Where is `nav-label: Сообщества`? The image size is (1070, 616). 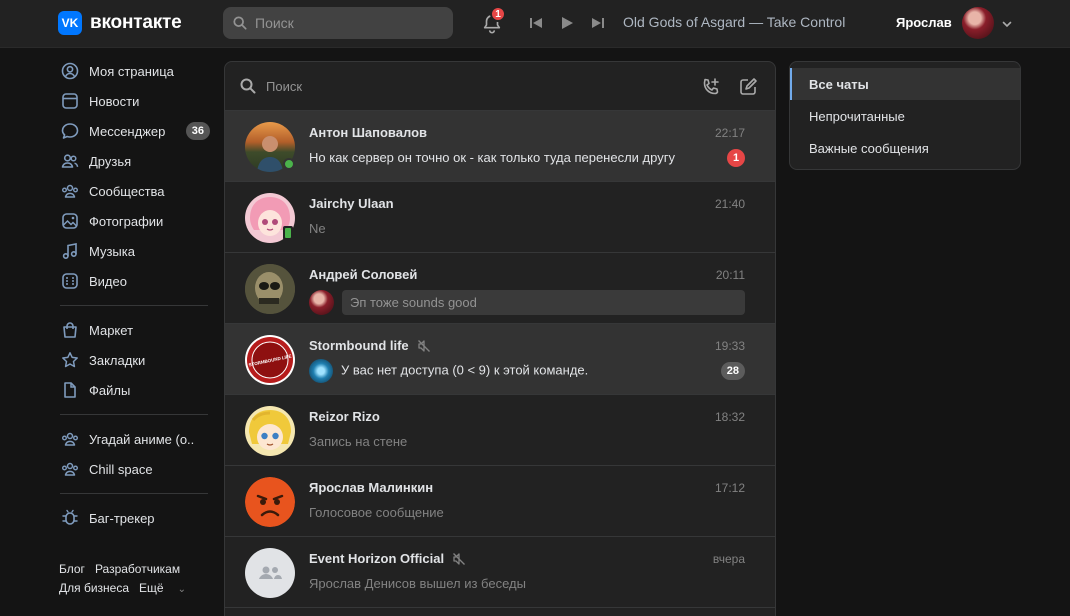 nav-label: Сообщества is located at coordinates (127, 191).